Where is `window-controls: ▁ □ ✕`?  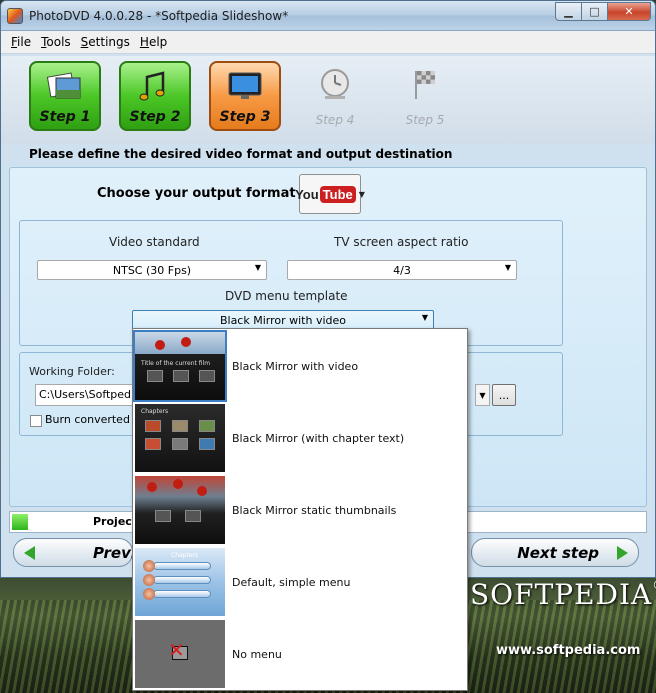 window-controls: ▁ □ ✕ is located at coordinates (603, 11).